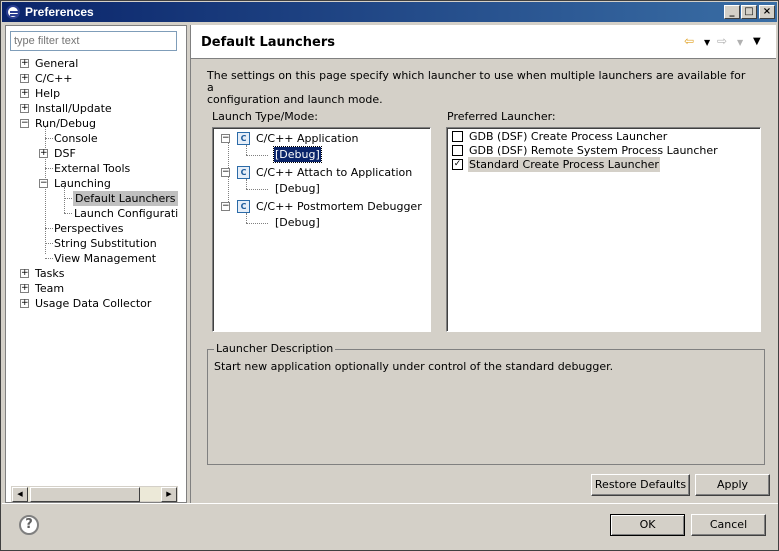 This screenshot has width=779, height=551. What do you see at coordinates (105, 258) in the screenshot?
I see `tree-item-view-management: View Management` at bounding box center [105, 258].